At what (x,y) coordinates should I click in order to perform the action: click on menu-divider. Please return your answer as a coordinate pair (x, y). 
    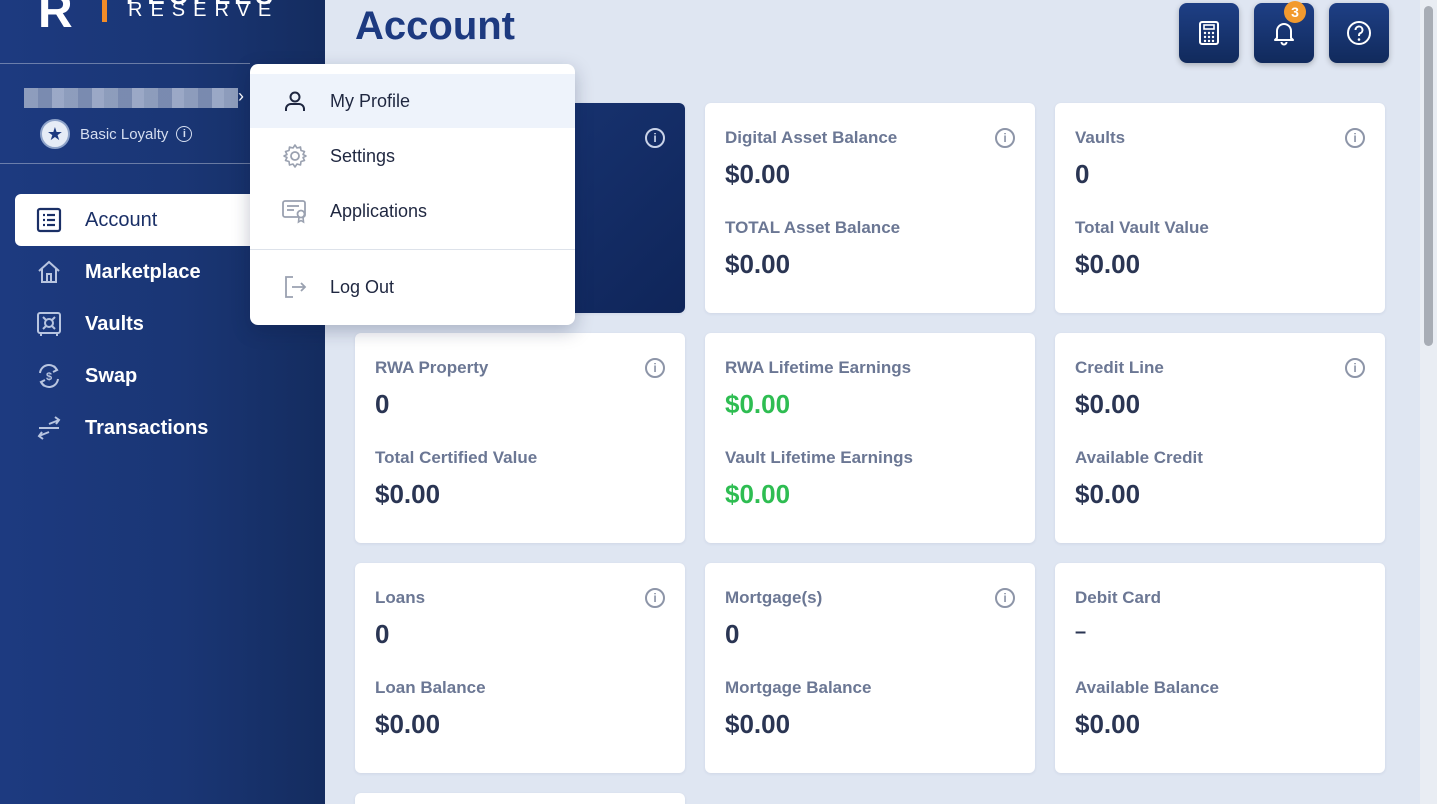
    Looking at the image, I should click on (412, 249).